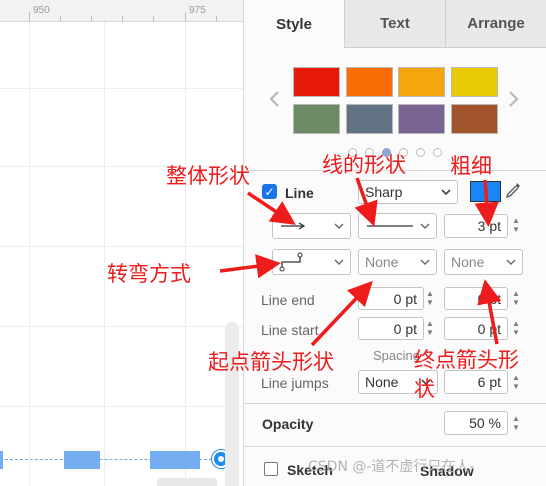  What do you see at coordinates (271, 469) in the screenshot?
I see `sketch-checkbox` at bounding box center [271, 469].